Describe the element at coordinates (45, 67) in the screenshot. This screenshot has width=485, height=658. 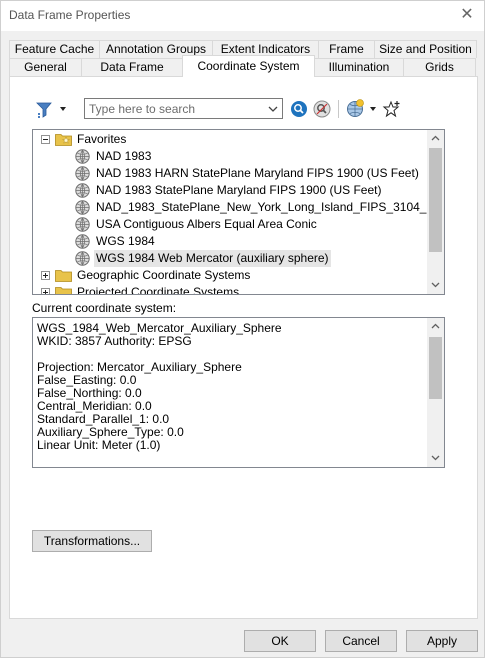
I see `tab-general: General` at that location.